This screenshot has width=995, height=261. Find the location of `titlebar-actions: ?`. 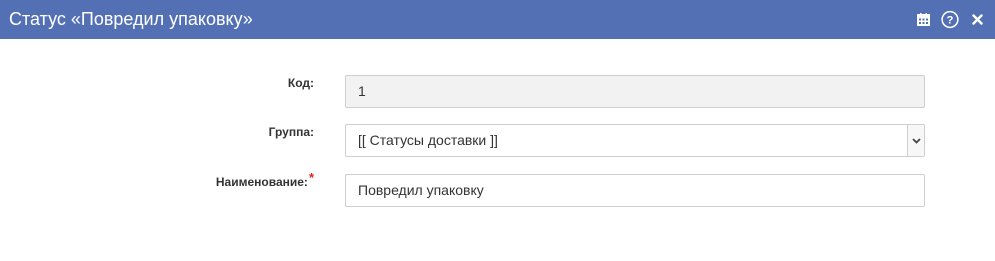

titlebar-actions: ? is located at coordinates (950, 19).